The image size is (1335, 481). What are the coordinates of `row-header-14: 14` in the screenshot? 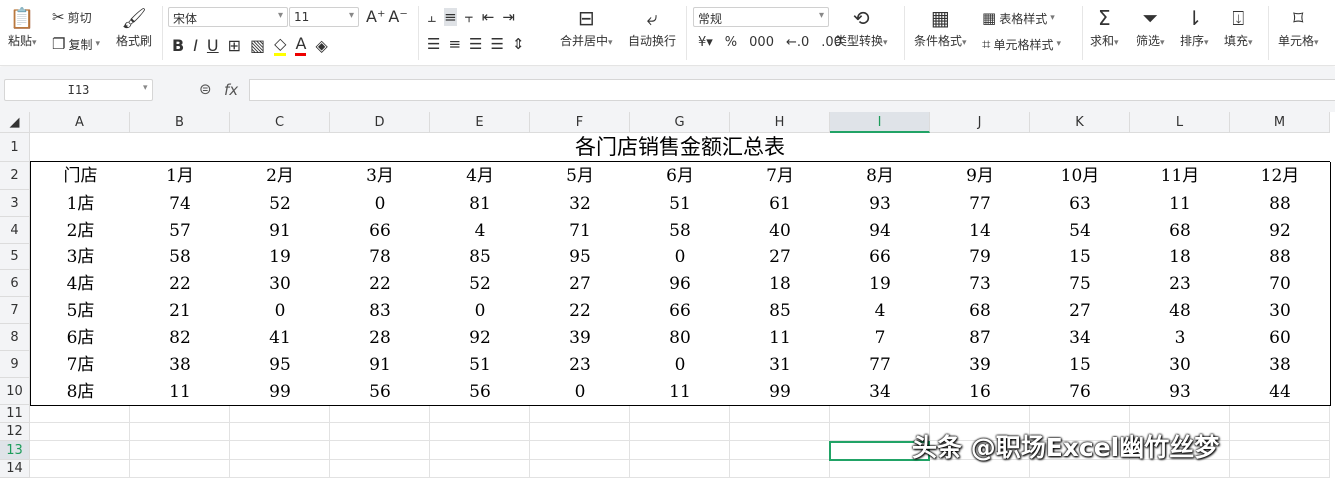 It's located at (15, 469).